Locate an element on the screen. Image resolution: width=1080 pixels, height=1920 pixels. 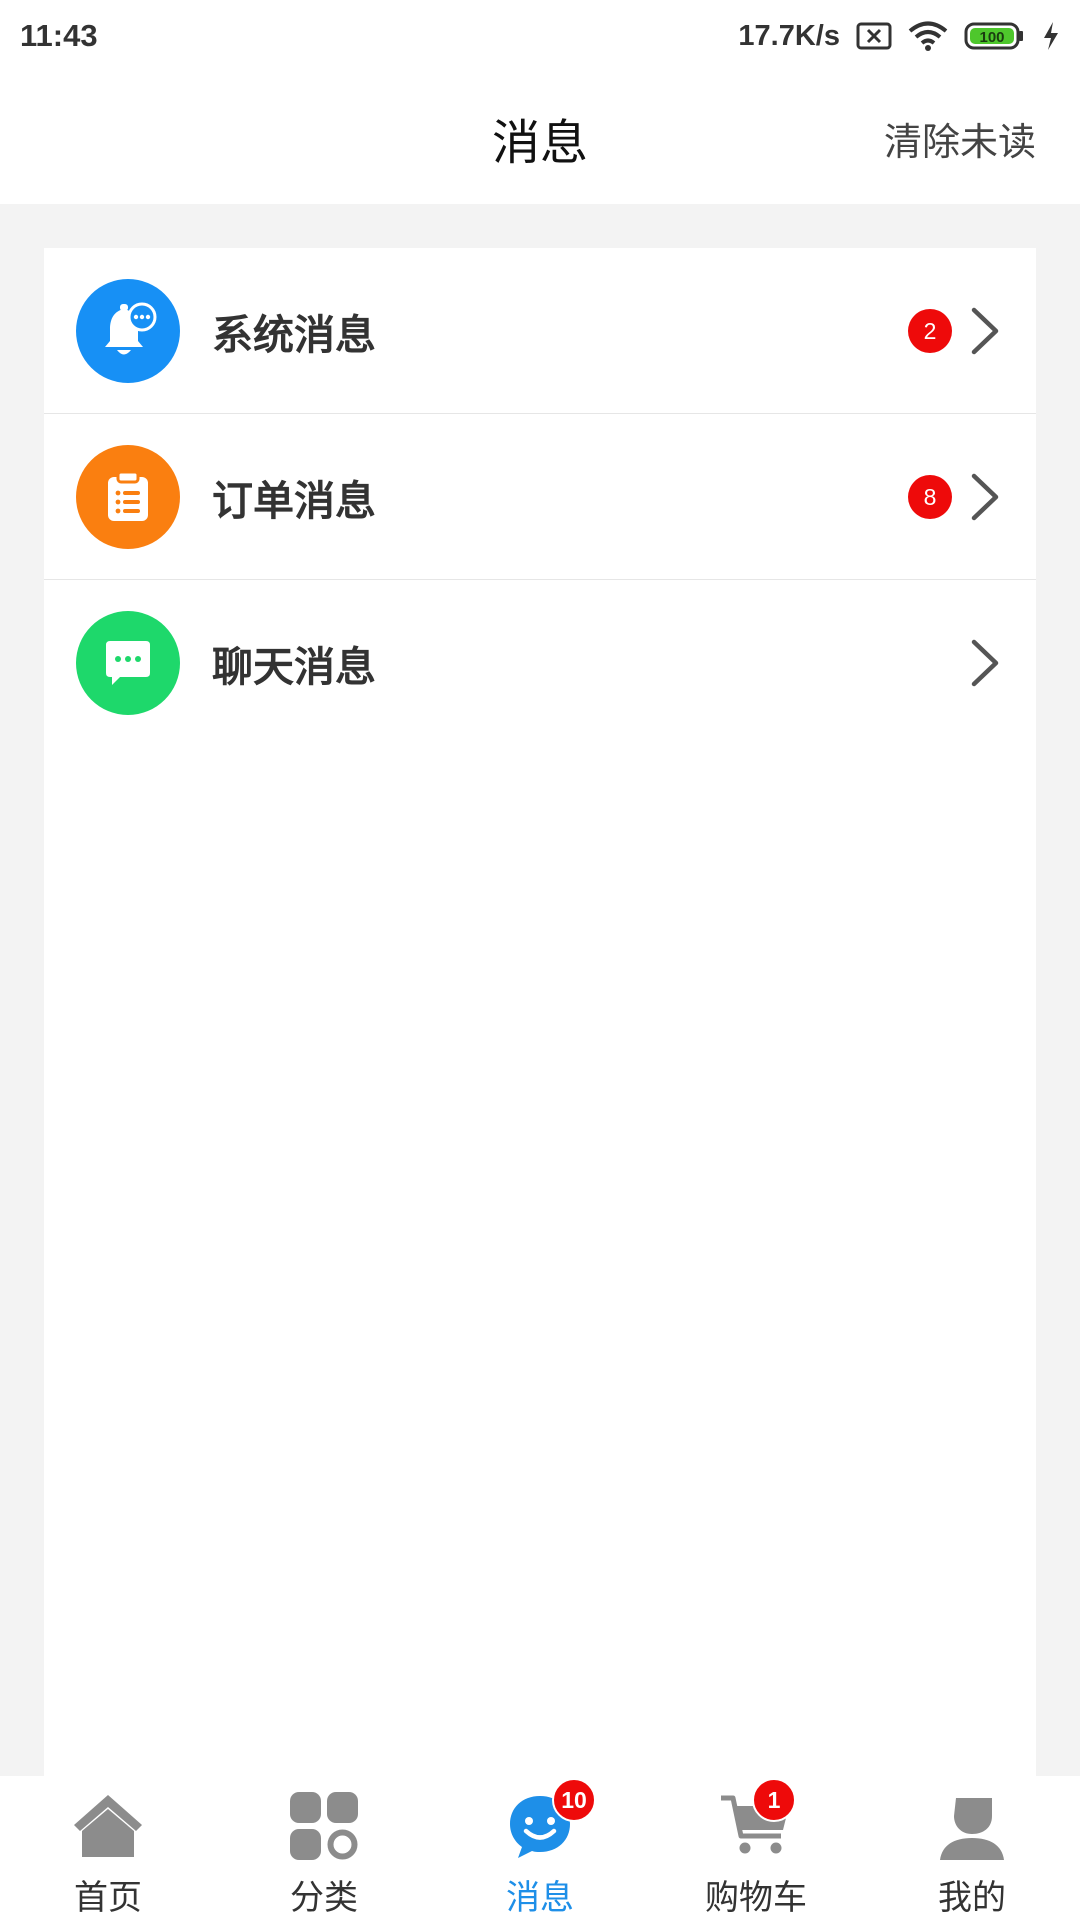
clear-unread-button: 清除未读 is located at coordinates (960, 138).